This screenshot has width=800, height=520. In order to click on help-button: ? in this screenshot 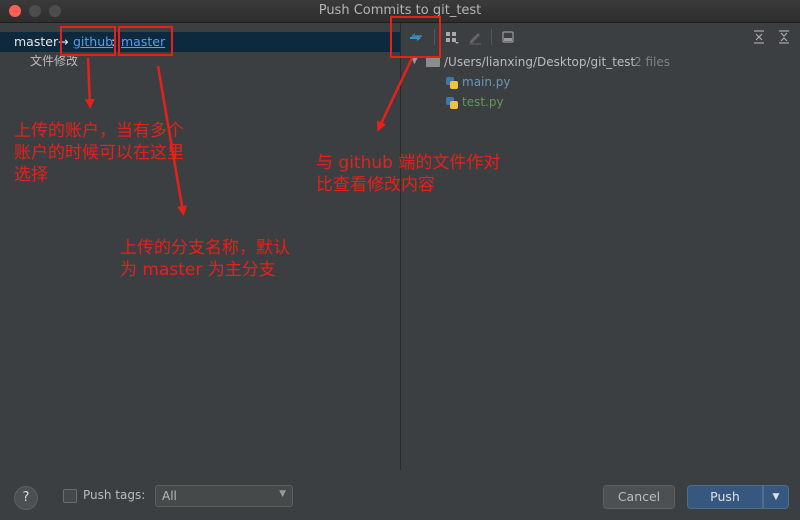, I will do `click(26, 498)`.